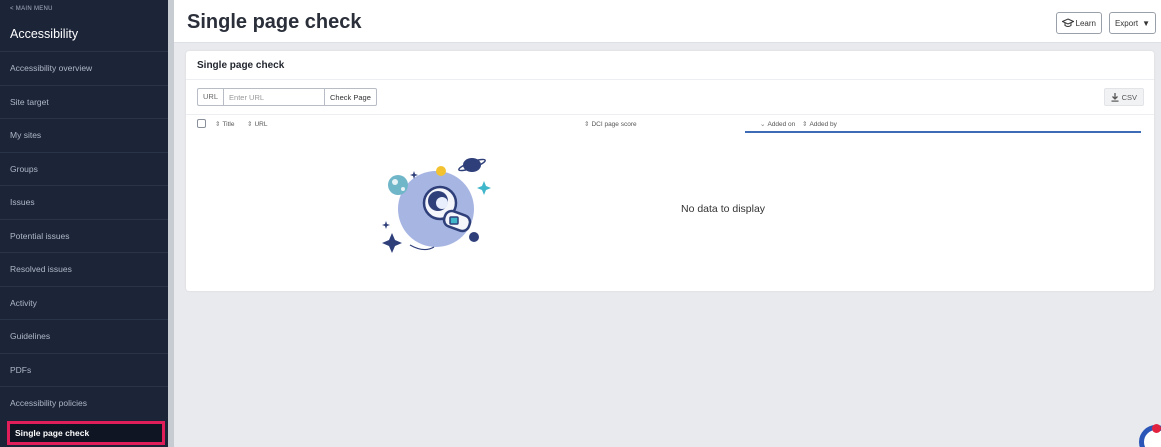  I want to click on column-score-label: DCI page score, so click(614, 124).